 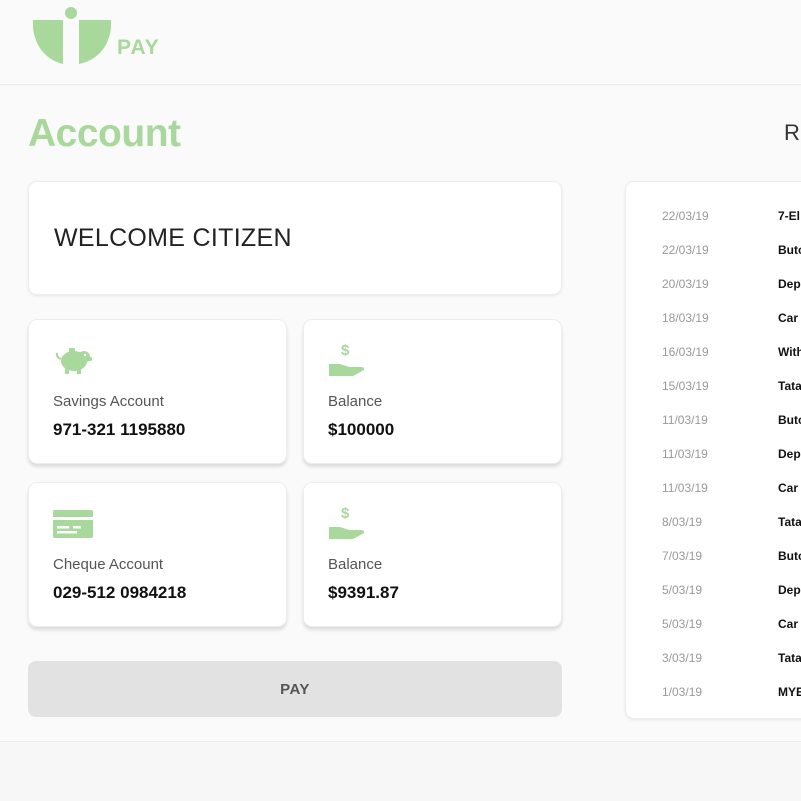 What do you see at coordinates (73, 361) in the screenshot?
I see `piggy-bank-icon` at bounding box center [73, 361].